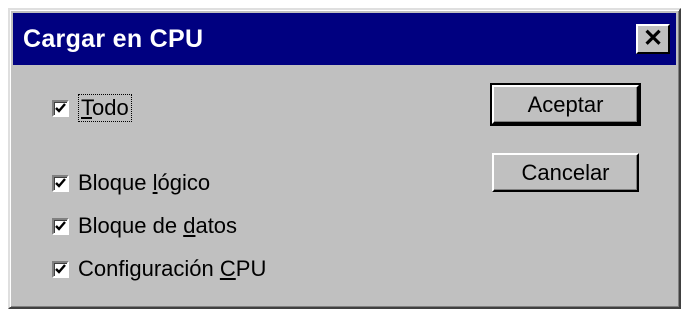  I want to click on close-button: ✕, so click(653, 39).